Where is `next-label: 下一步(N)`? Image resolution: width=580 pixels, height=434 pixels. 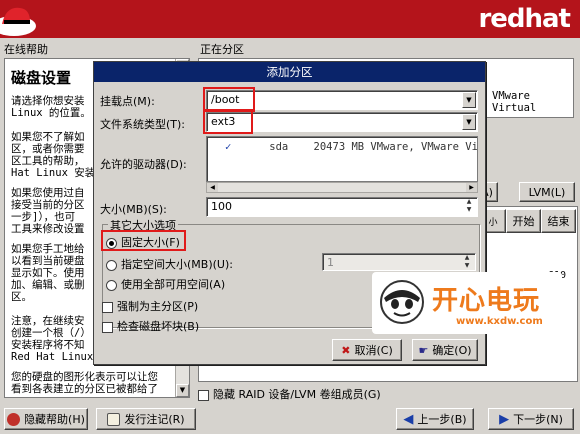
next-label: 下一步(N) is located at coordinates (538, 419).